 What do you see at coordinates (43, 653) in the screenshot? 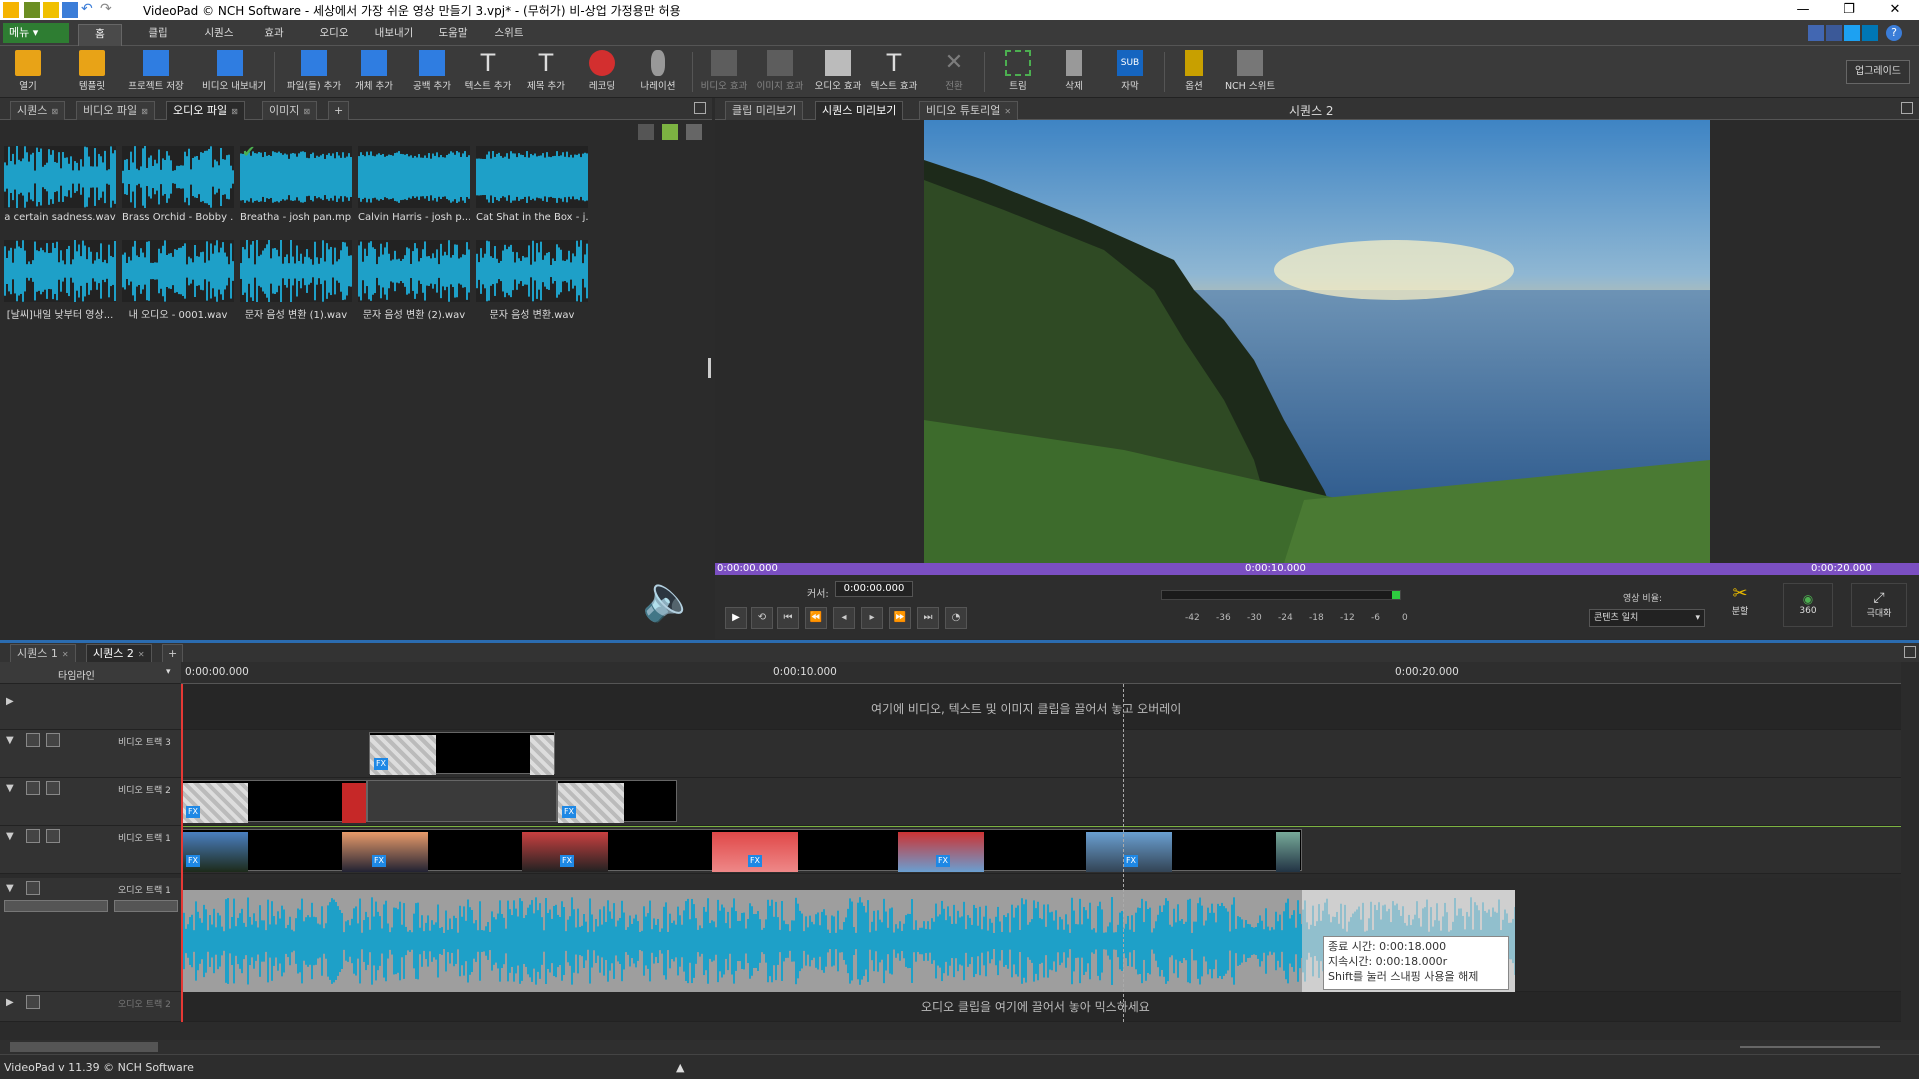
I see `tab-sequence-1: 시퀀스 1 ✕` at bounding box center [43, 653].